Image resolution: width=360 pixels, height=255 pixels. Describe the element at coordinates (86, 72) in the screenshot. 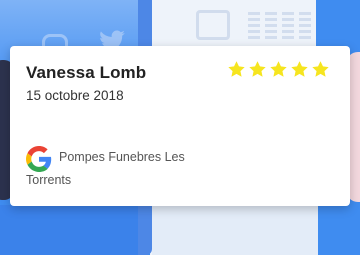

I see `reviewer-name: Vanessa Lomb` at that location.